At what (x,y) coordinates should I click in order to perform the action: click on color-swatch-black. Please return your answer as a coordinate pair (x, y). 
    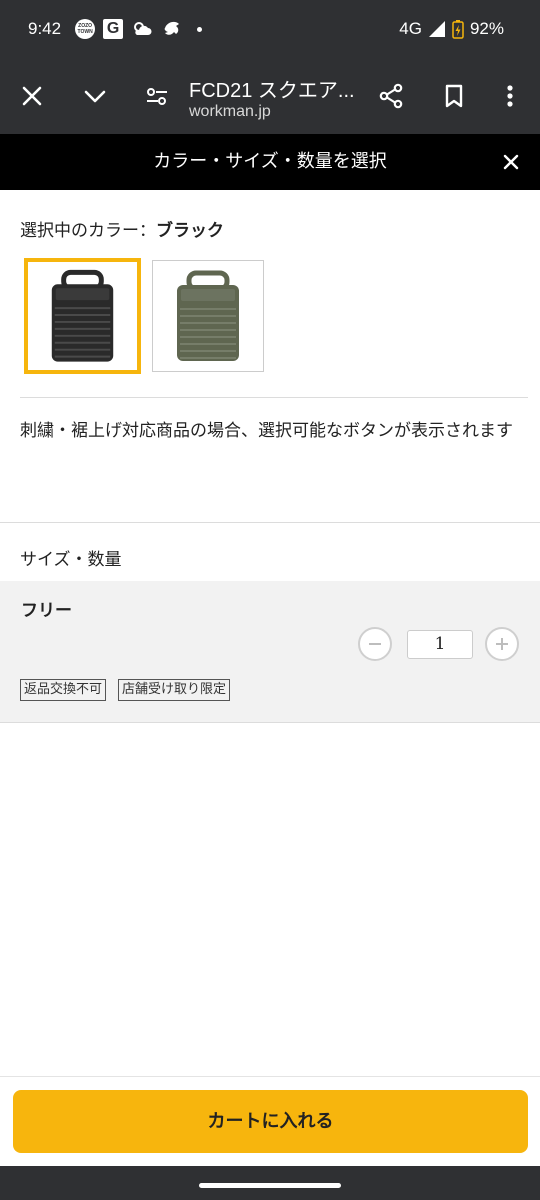
    Looking at the image, I should click on (82, 316).